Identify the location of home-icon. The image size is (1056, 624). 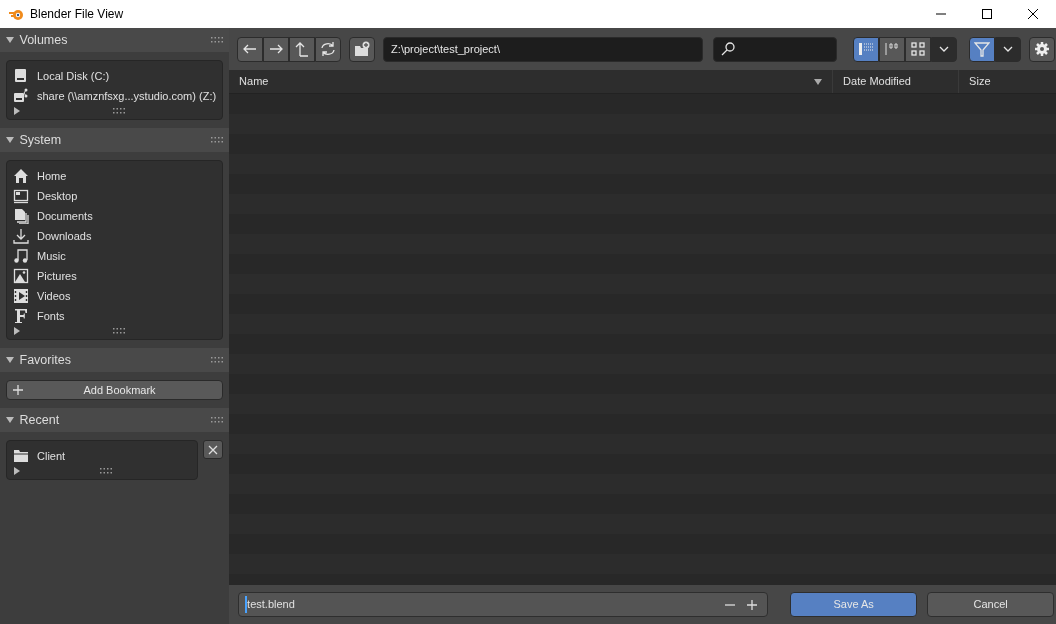
(21, 176).